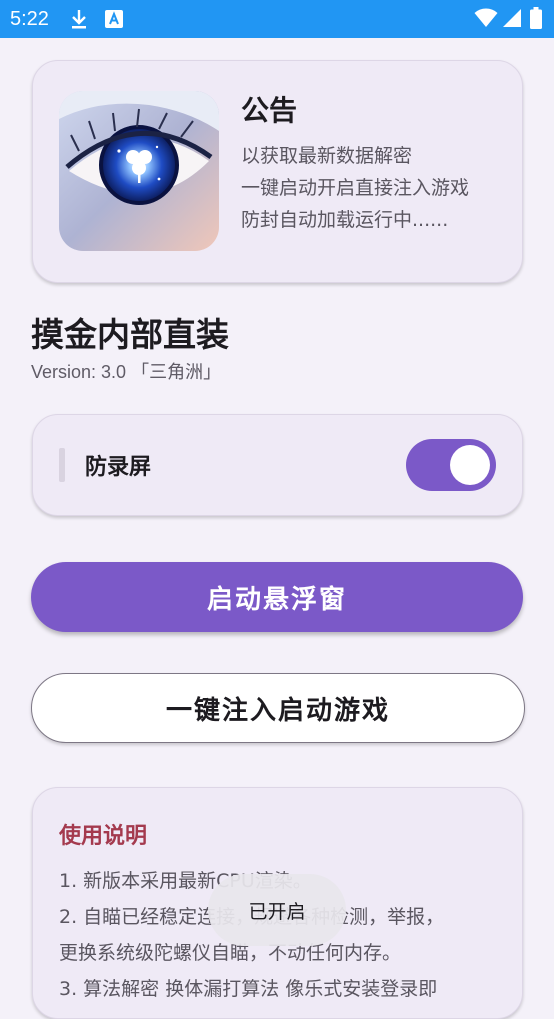 The width and height of the screenshot is (554, 1019). I want to click on app-title: 摸金内部直装, so click(130, 334).